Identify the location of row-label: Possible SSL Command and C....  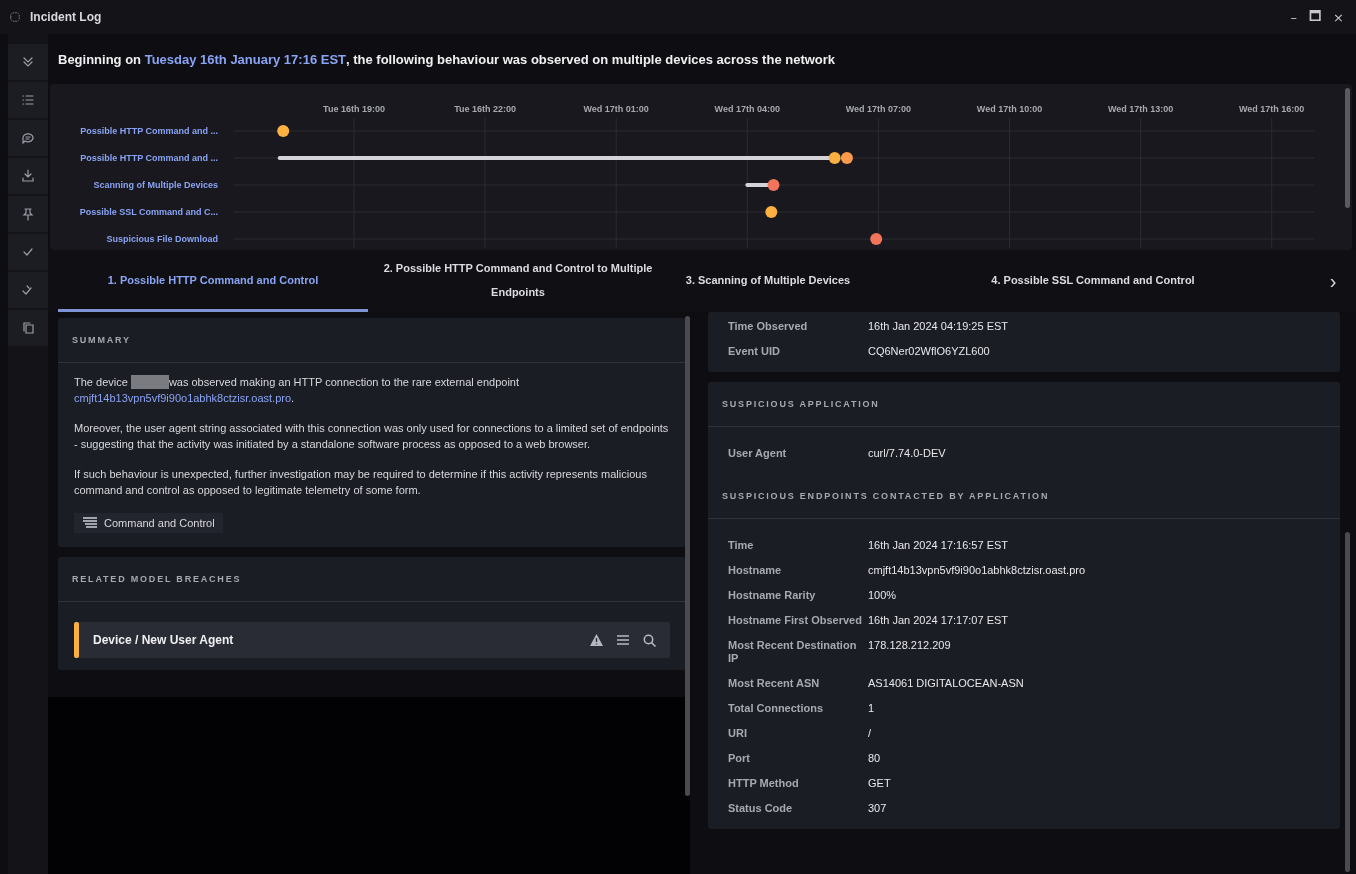
(148, 212).